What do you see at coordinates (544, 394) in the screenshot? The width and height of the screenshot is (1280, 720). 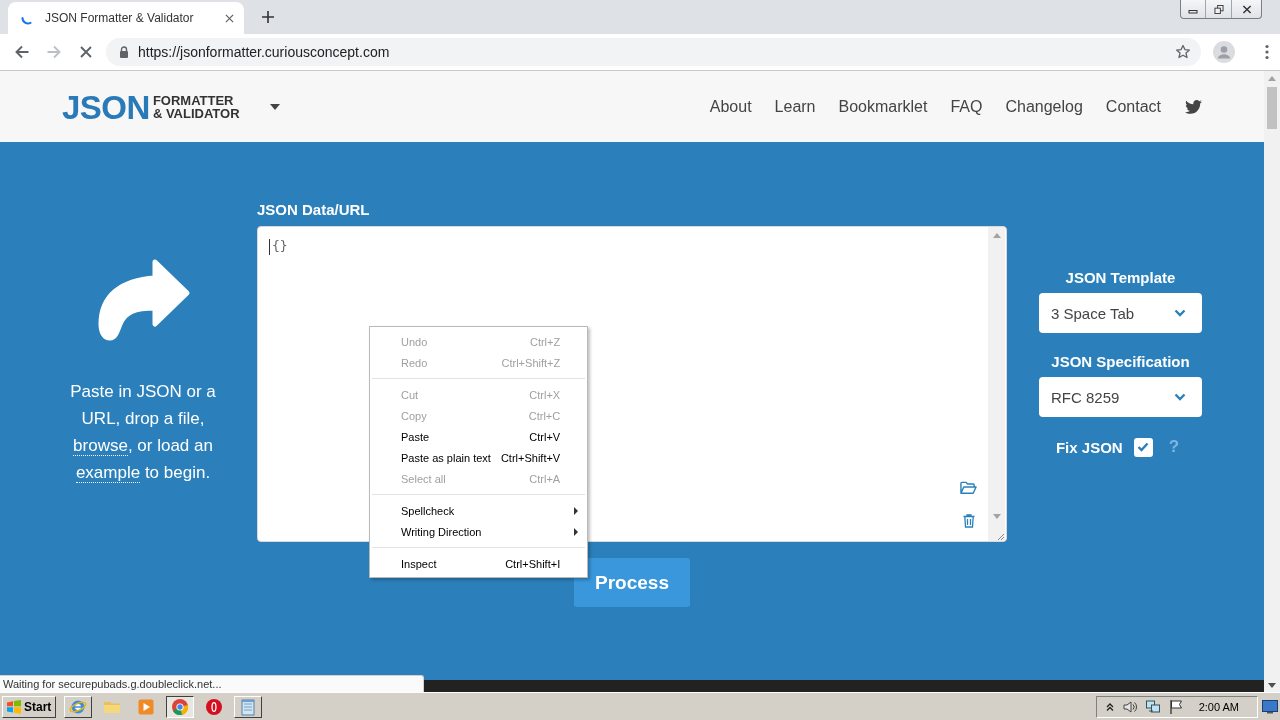 I see `shortcut-hint: Ctrl+X` at bounding box center [544, 394].